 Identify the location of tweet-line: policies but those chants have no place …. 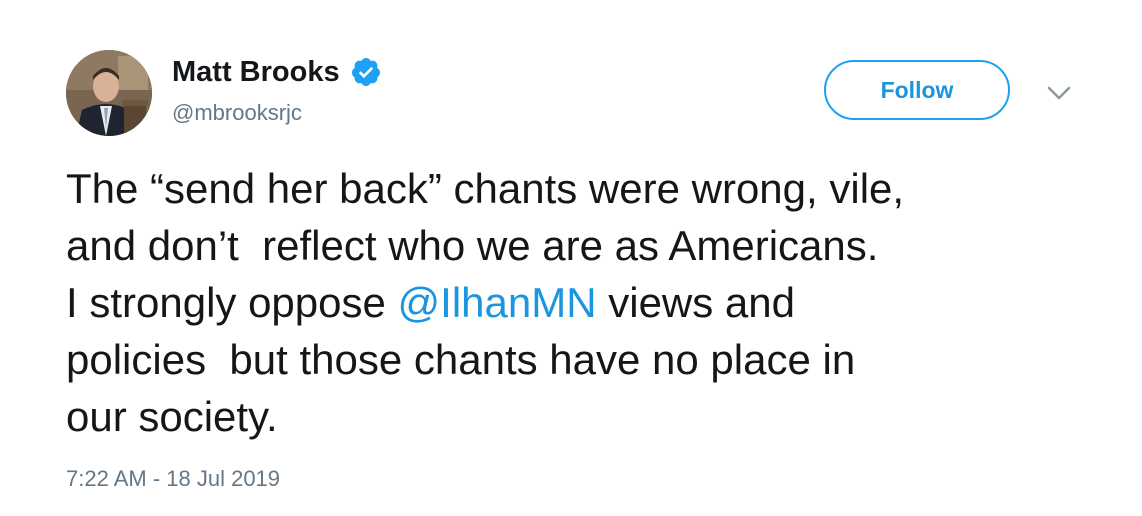
(461, 359).